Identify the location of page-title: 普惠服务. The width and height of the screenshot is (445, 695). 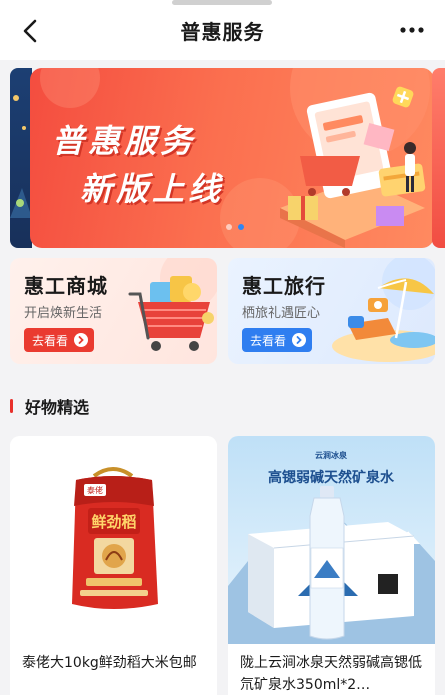
(222, 32).